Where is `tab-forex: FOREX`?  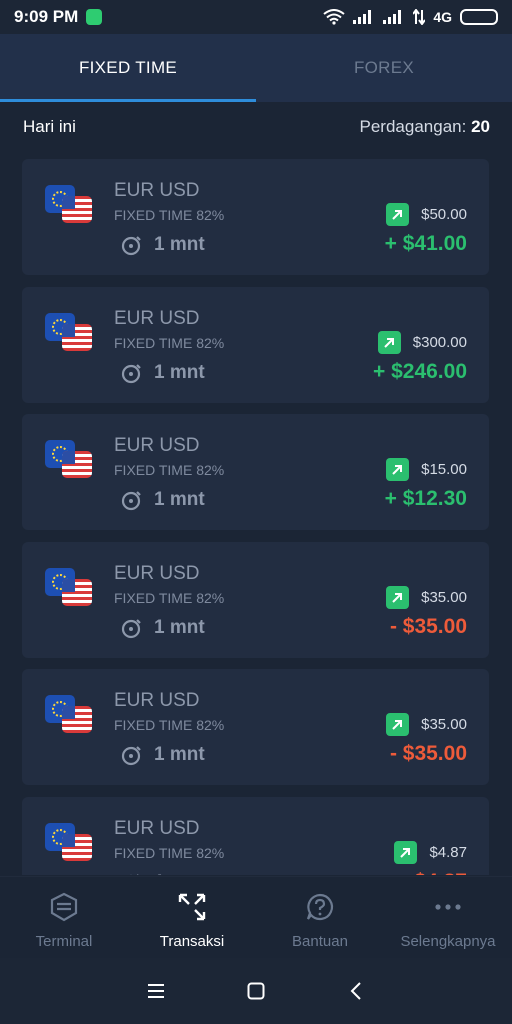
tab-forex: FOREX is located at coordinates (384, 68).